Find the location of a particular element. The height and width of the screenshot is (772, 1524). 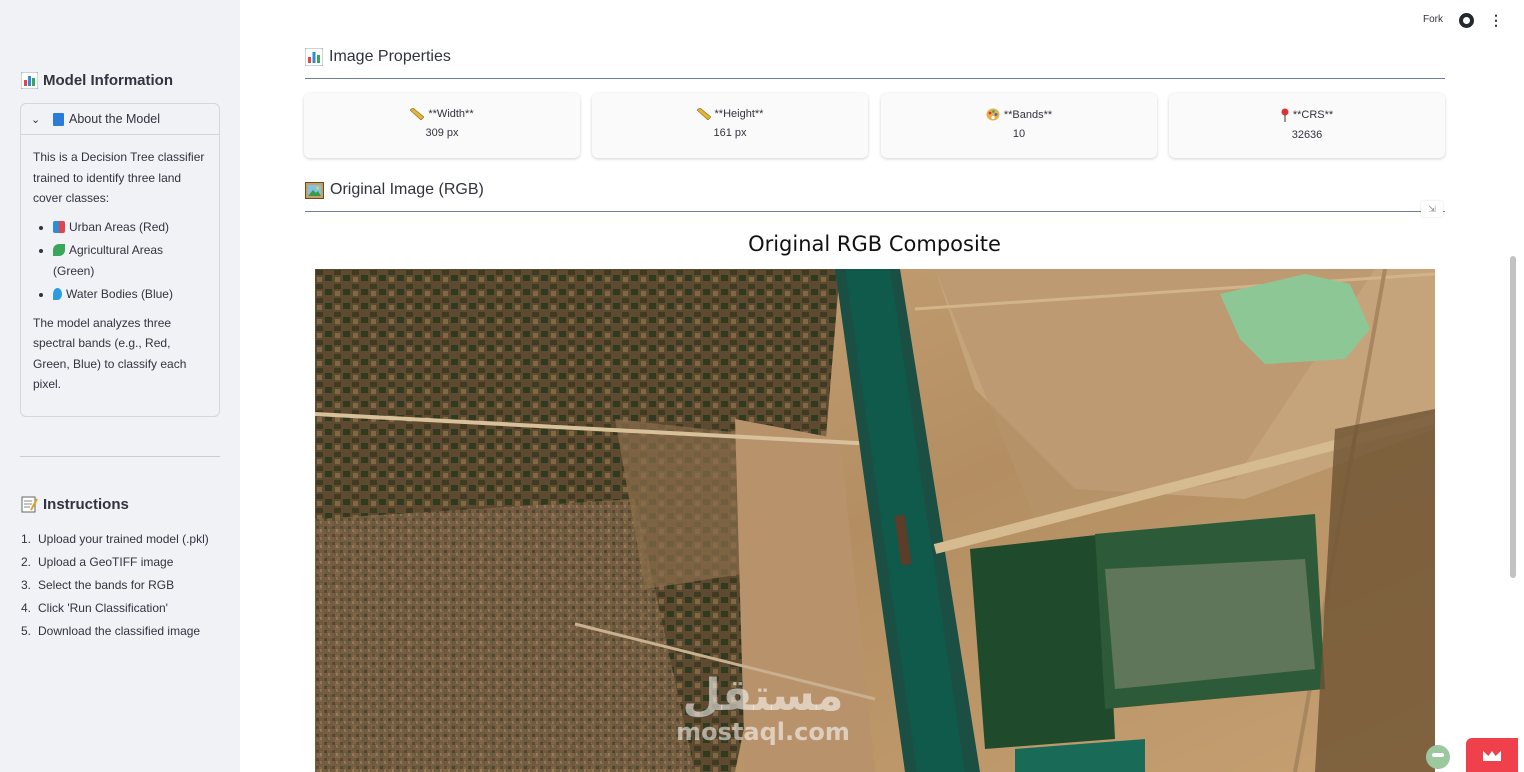

instruction-item: 1. Upload your trained model (.pkl) is located at coordinates (115, 539).